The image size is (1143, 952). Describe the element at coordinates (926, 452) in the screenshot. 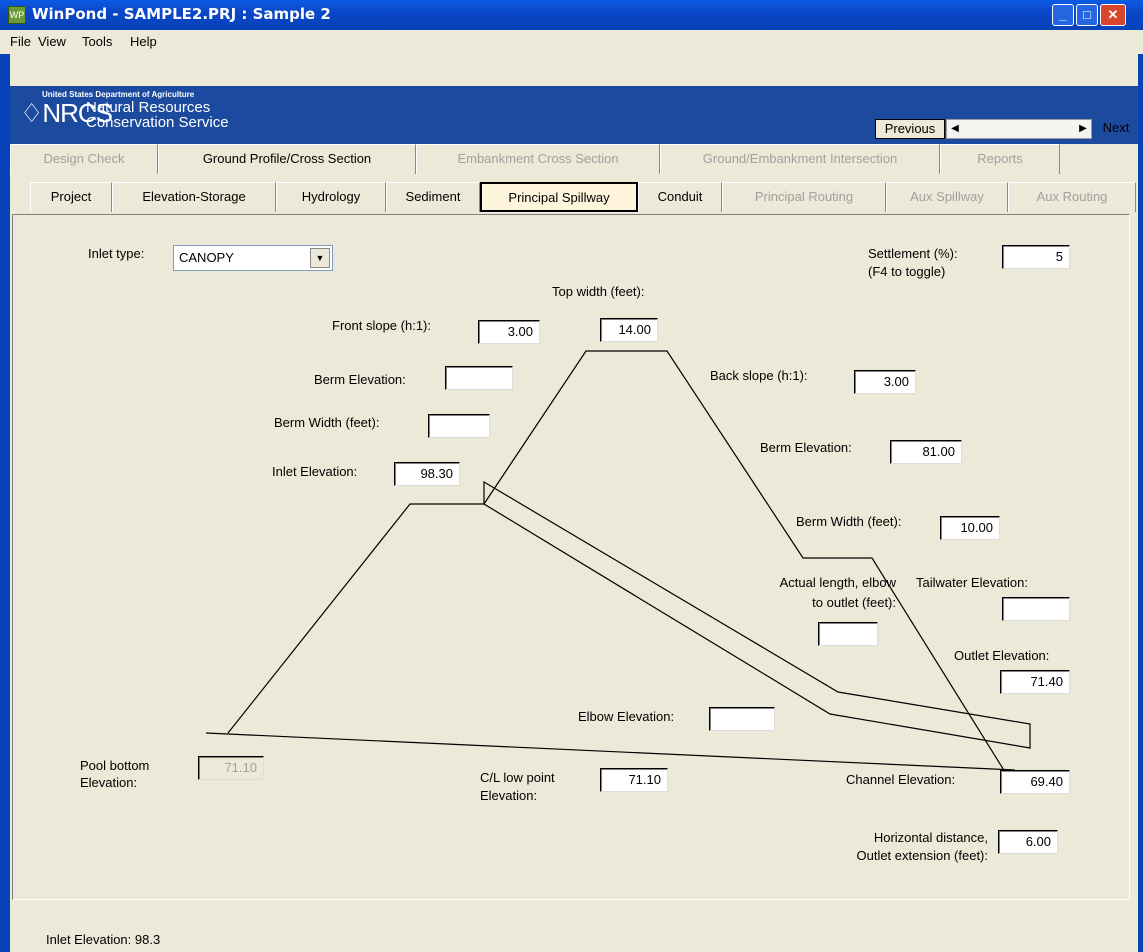

I see `back-berm-elevation-input: 81.00` at that location.